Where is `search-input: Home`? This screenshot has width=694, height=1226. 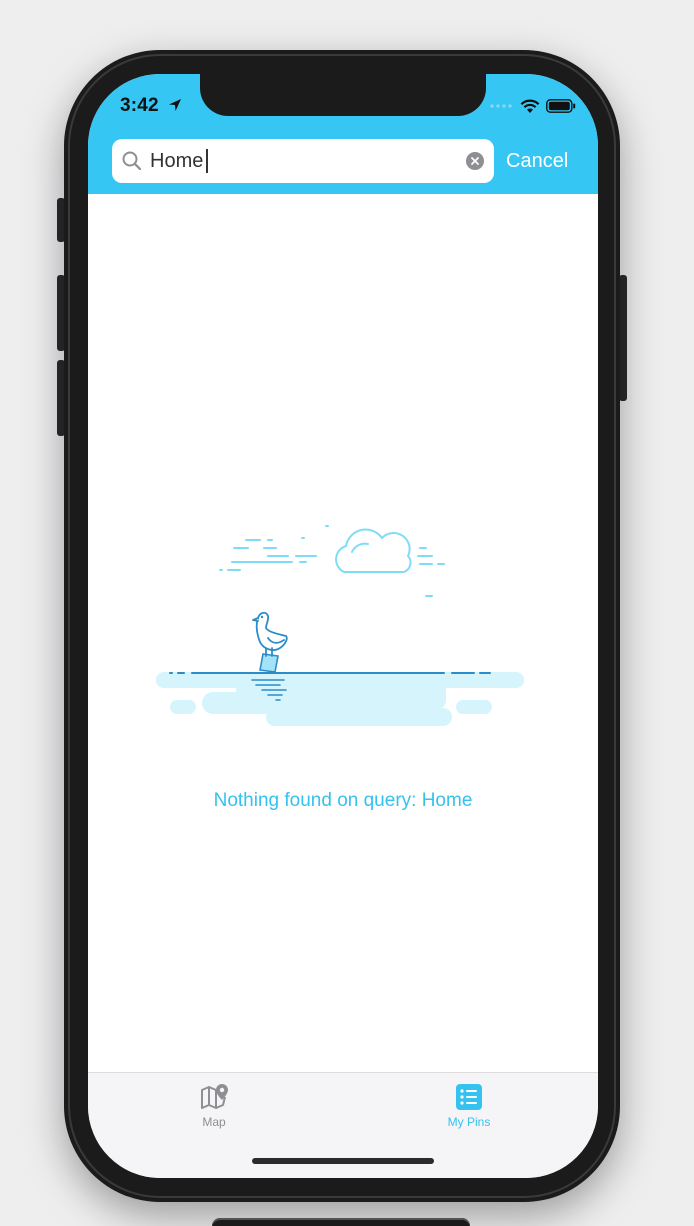 search-input: Home is located at coordinates (179, 161).